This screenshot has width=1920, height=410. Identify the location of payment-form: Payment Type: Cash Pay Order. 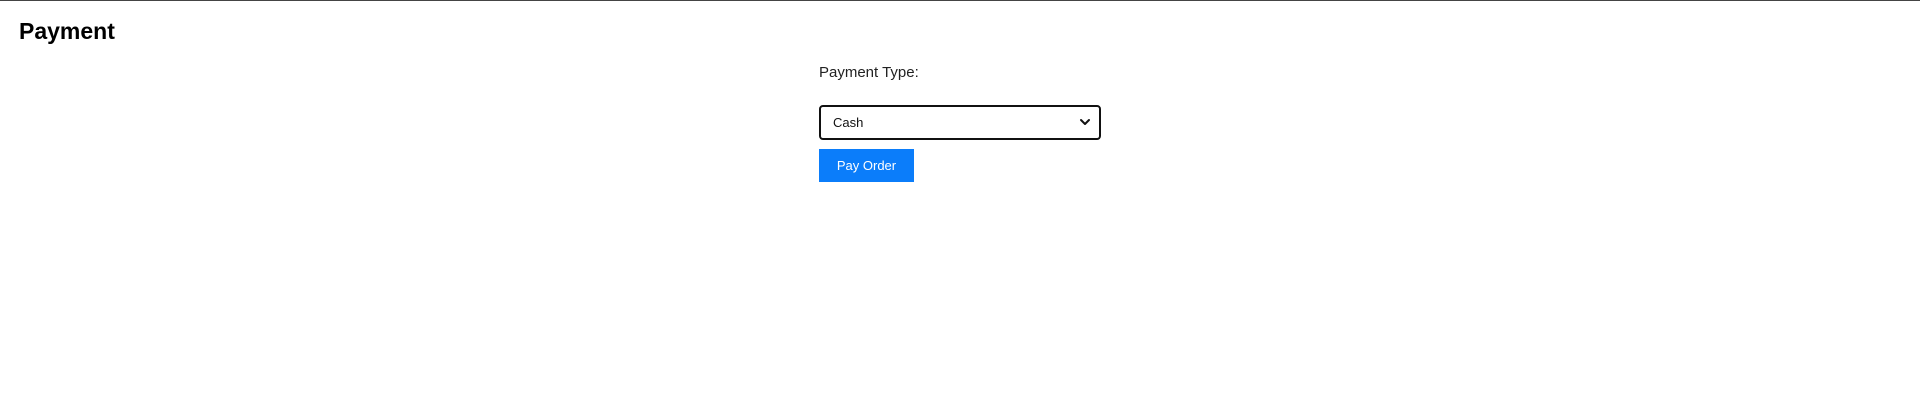
(969, 123).